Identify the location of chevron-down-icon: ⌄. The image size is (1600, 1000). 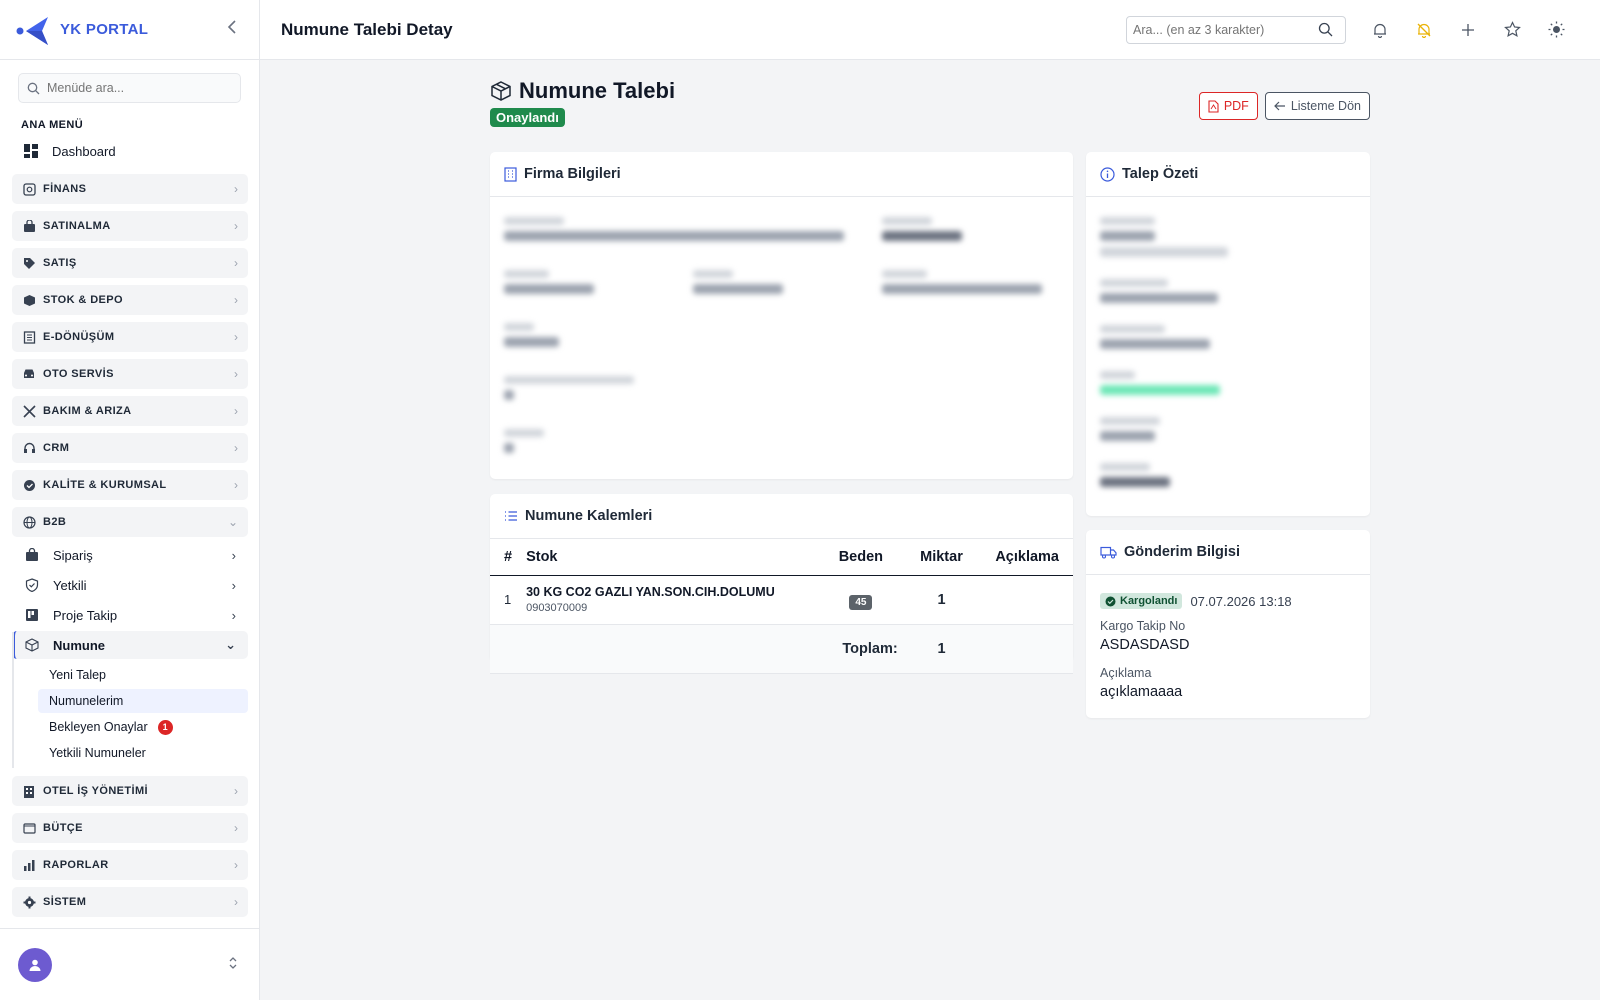
(230, 644).